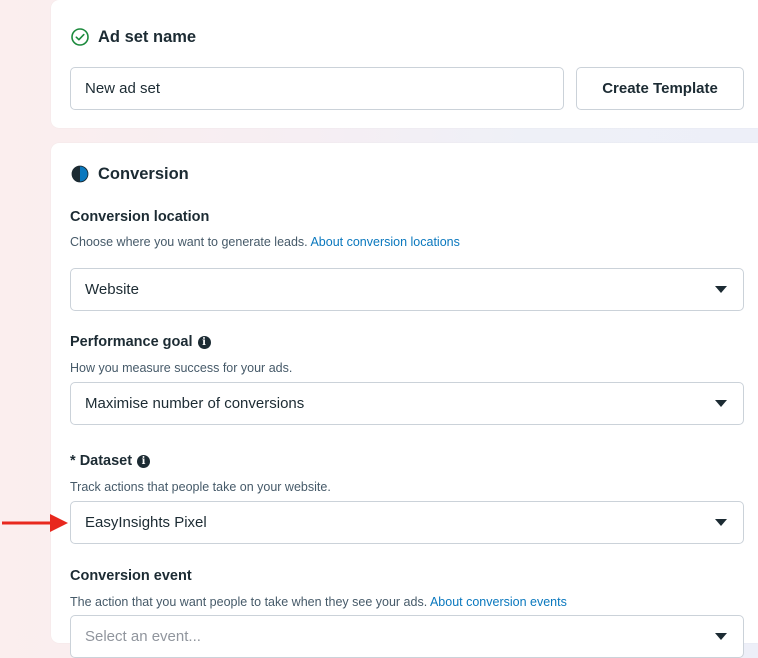  What do you see at coordinates (147, 36) in the screenshot?
I see `ad-set-name-title: Ad set name` at bounding box center [147, 36].